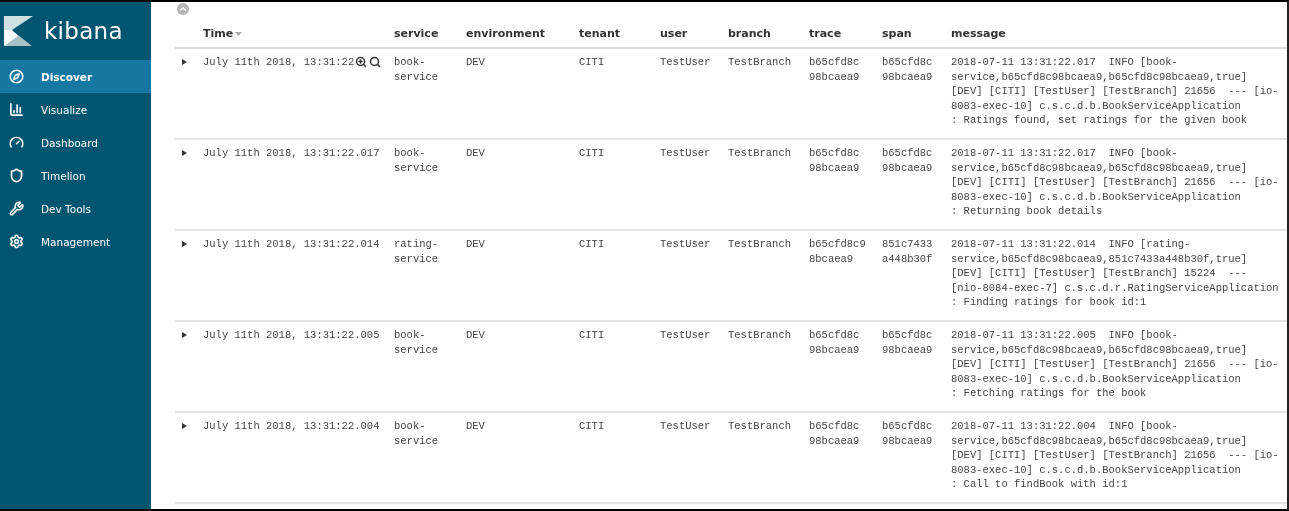 Image resolution: width=1289 pixels, height=511 pixels. Describe the element at coordinates (75, 142) in the screenshot. I see `sidebar-item: Dashboard` at that location.